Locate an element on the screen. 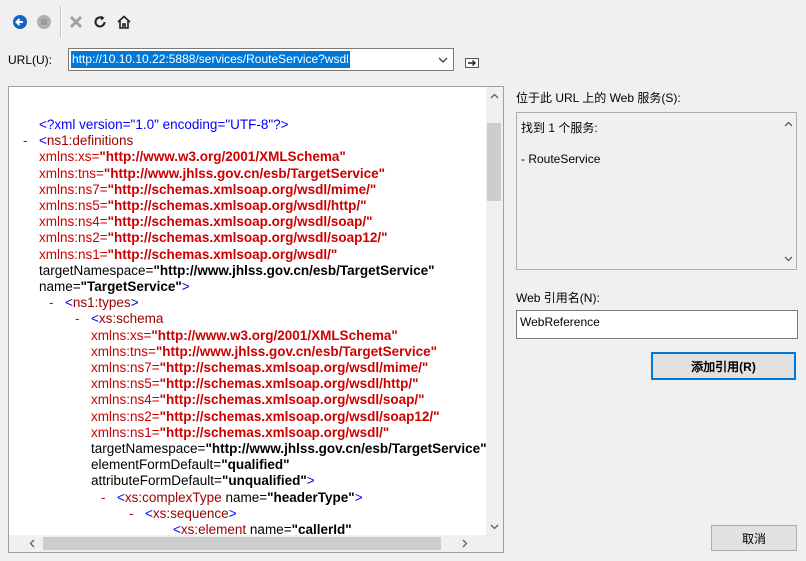 This screenshot has height=561, width=806. scrollbar-corner is located at coordinates (494, 543).